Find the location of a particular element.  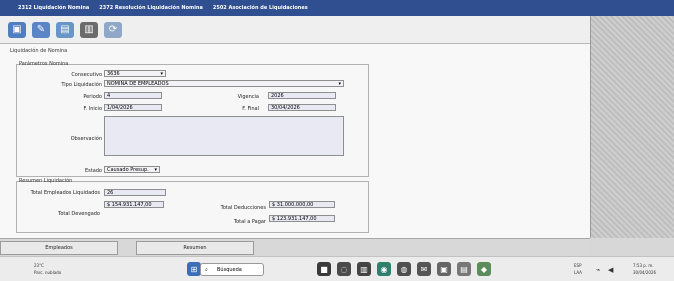

toolbar: ▣ ✎ ▤ ▥ ⟳ is located at coordinates (295, 30).